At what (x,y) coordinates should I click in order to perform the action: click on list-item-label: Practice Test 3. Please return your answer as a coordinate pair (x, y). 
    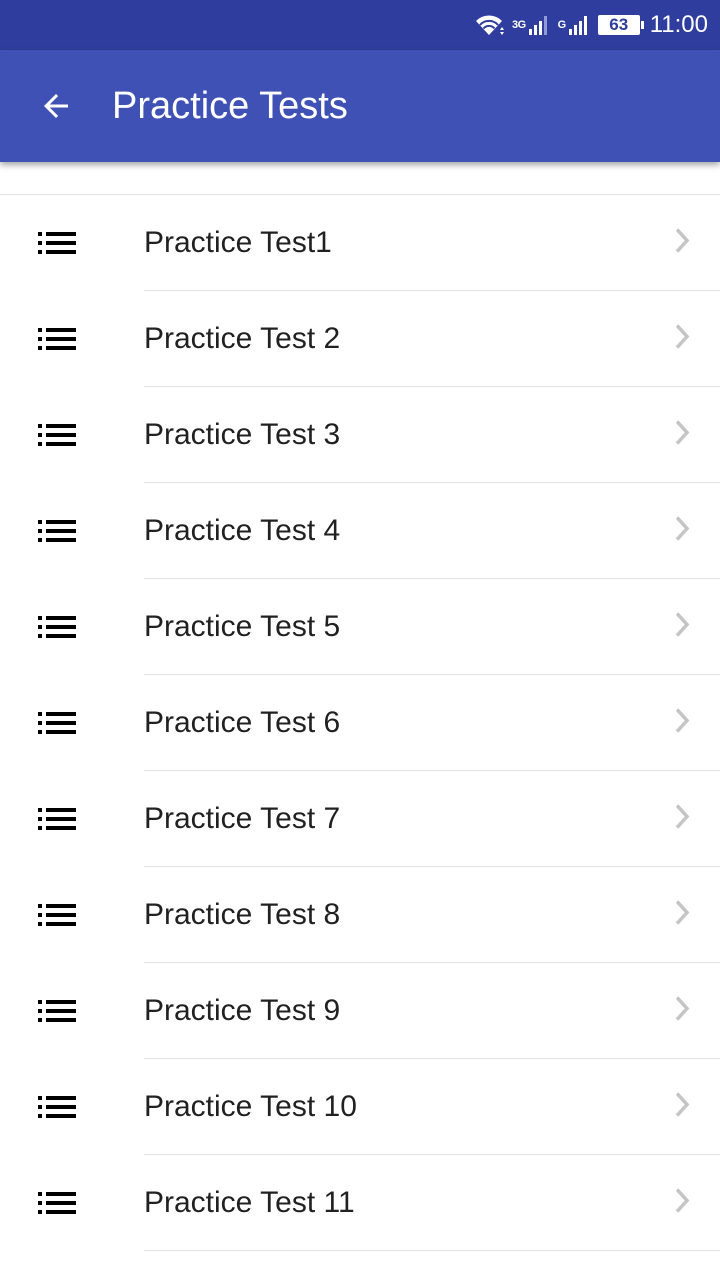
    Looking at the image, I should click on (432, 435).